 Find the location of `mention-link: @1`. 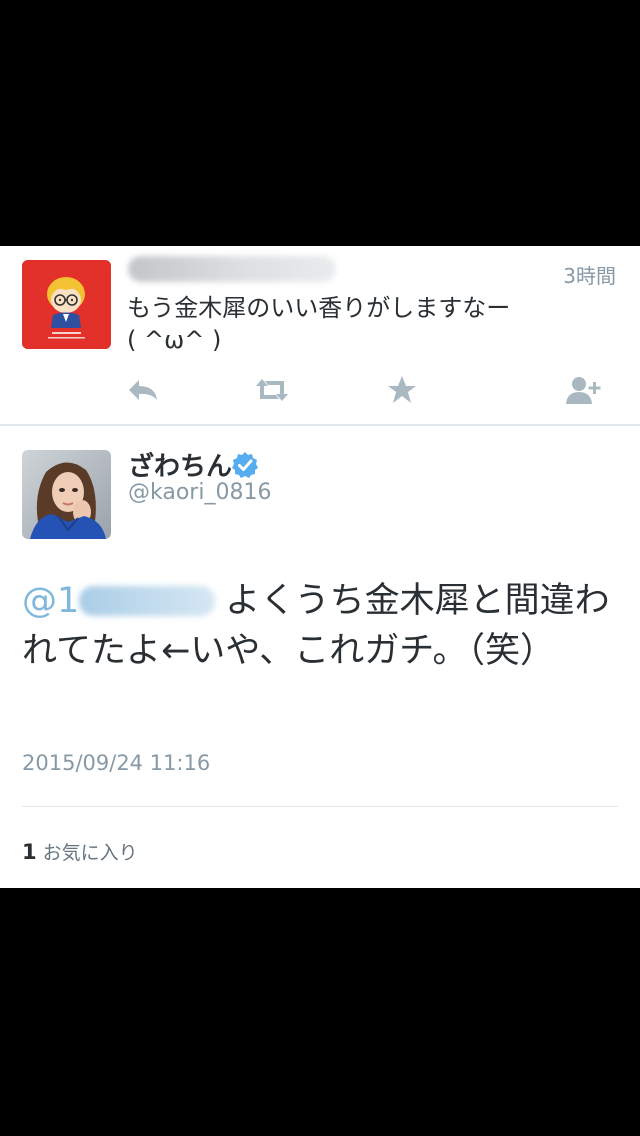

mention-link: @1 is located at coordinates (123, 601).